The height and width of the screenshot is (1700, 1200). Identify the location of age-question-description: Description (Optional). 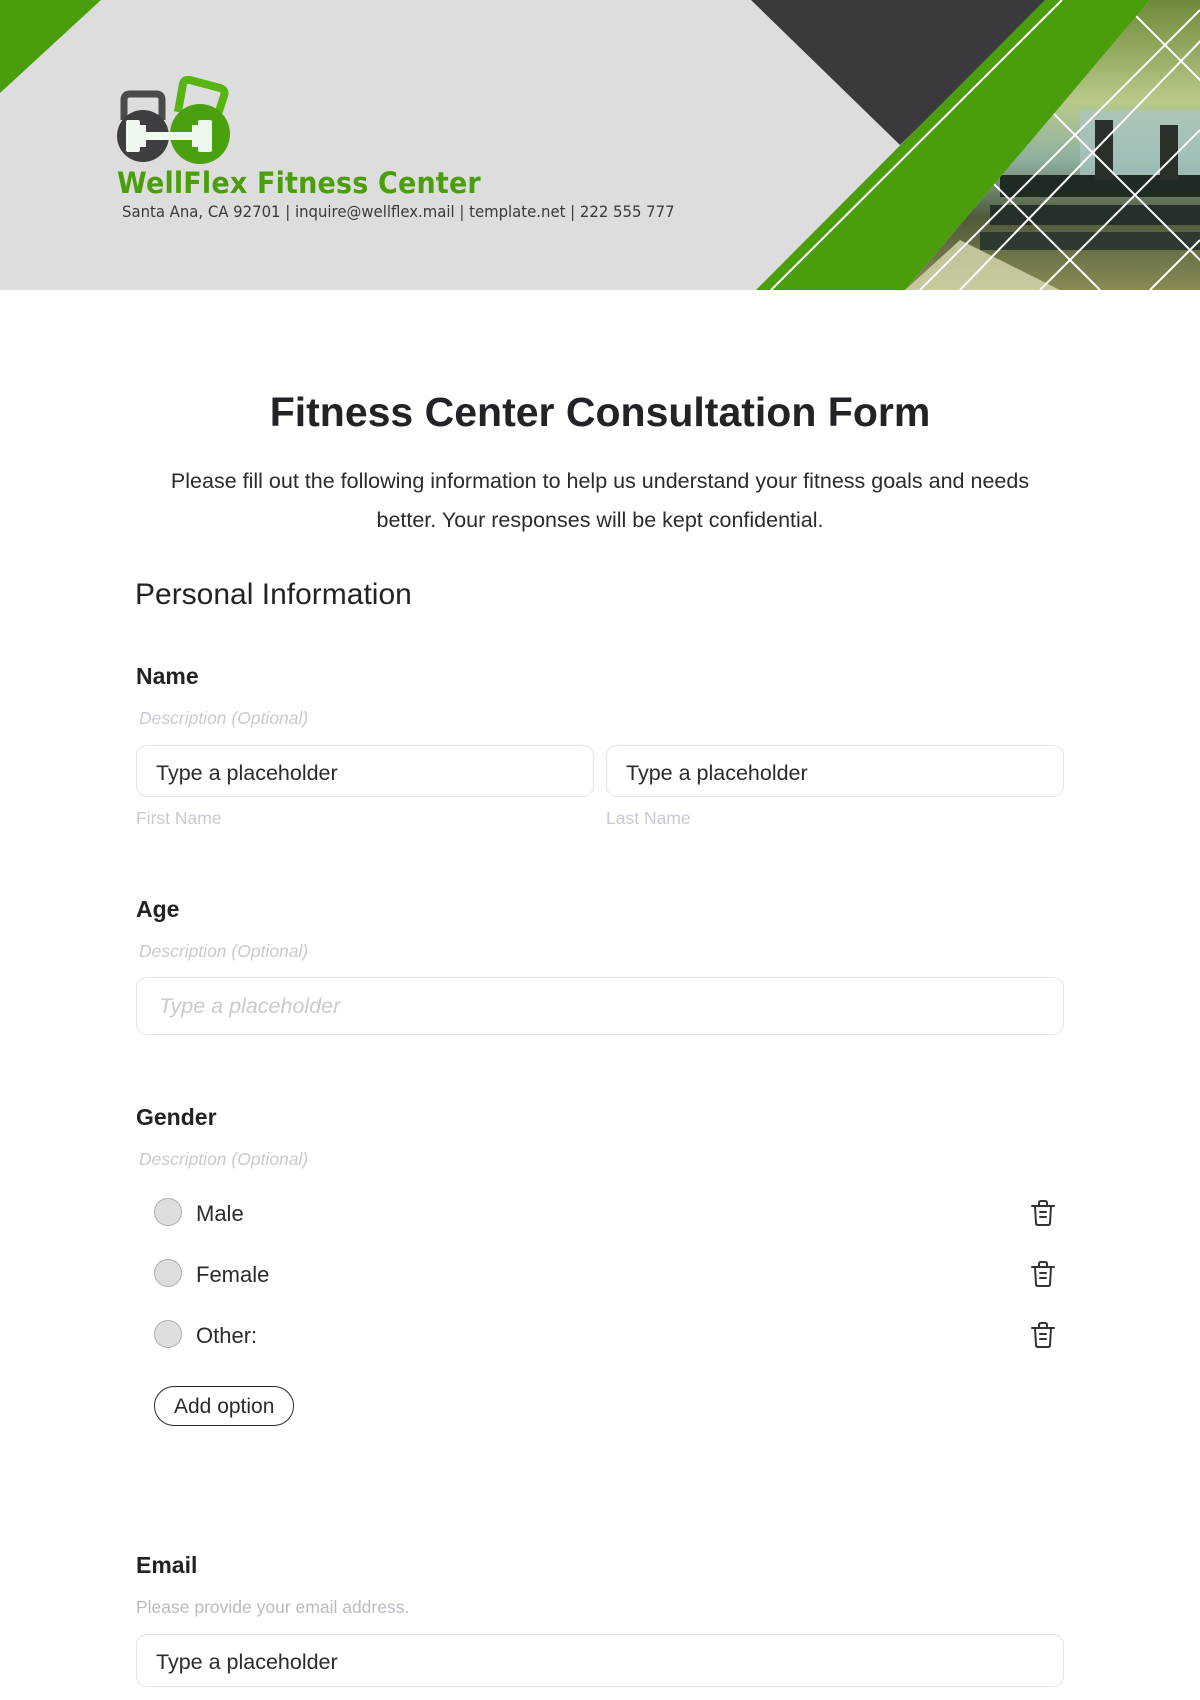
(223, 951).